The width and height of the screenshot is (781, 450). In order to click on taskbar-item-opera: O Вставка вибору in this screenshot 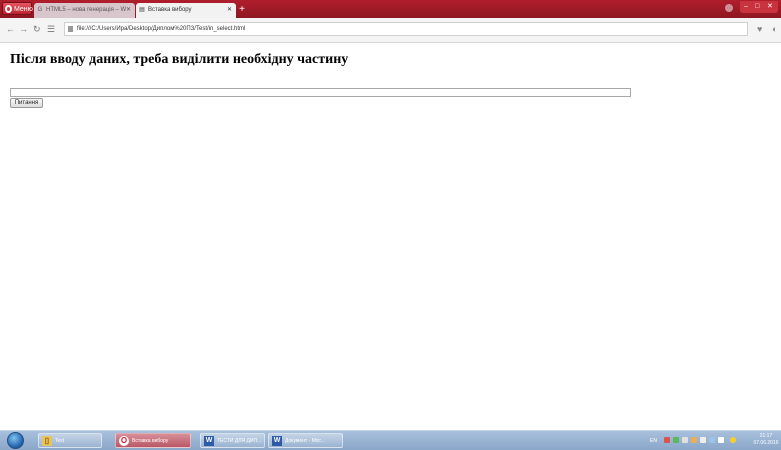, I will do `click(153, 440)`.